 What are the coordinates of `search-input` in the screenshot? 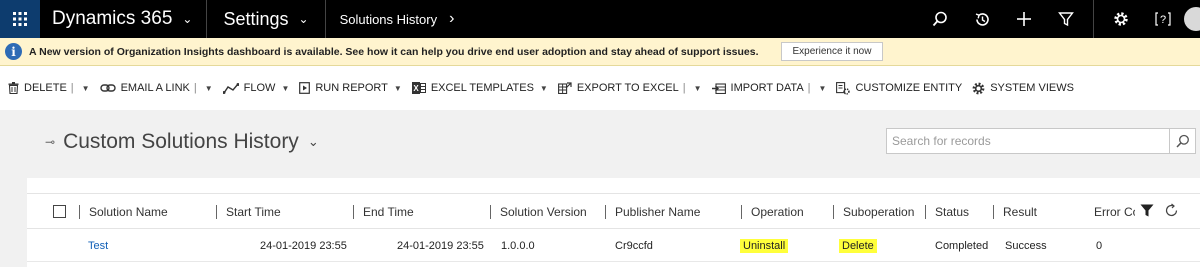 It's located at (1028, 141).